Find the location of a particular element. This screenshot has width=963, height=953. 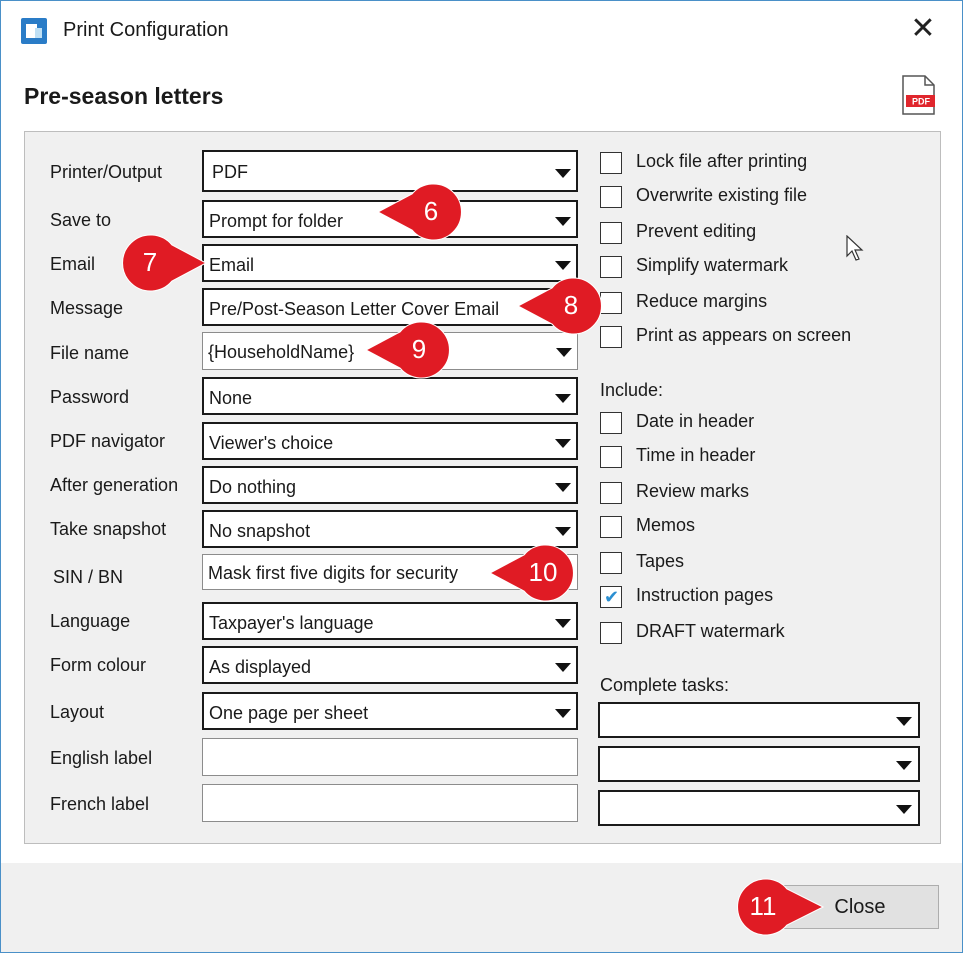

take-snapshot-select: No snapshot is located at coordinates (390, 529).